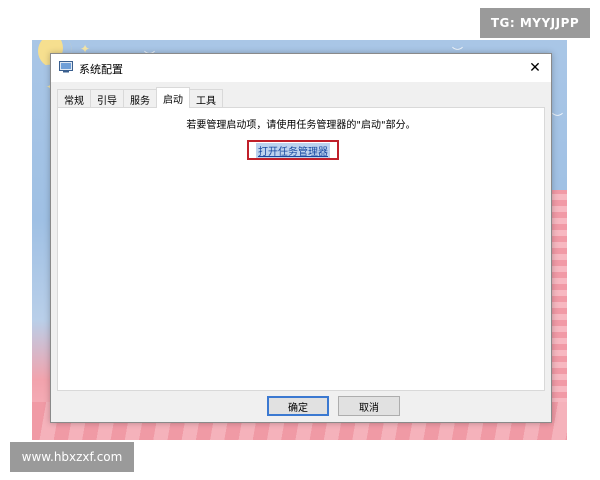 This screenshot has width=600, height=480. Describe the element at coordinates (301, 125) in the screenshot. I see `startup-instruction-text: 若要管理启动项，请使用任务管理器的"启动"部分。` at that location.